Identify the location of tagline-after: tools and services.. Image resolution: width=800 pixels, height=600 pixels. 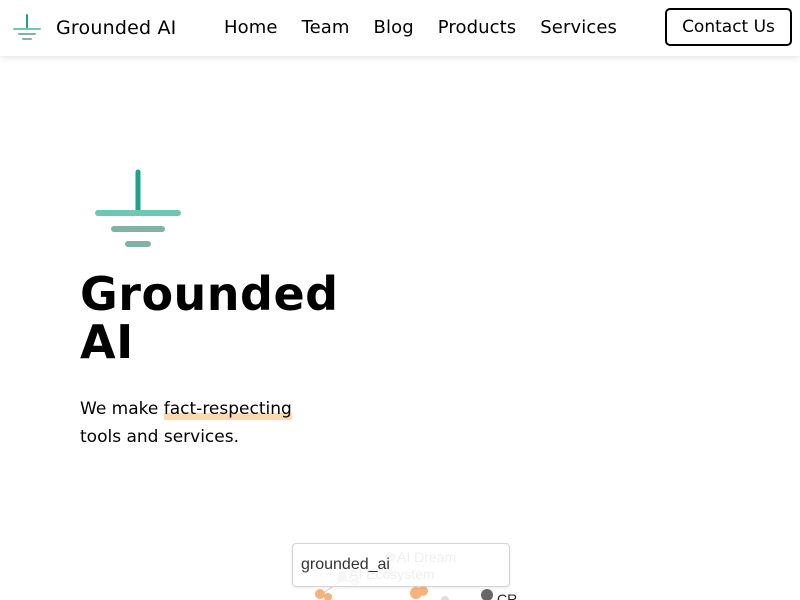
(159, 437).